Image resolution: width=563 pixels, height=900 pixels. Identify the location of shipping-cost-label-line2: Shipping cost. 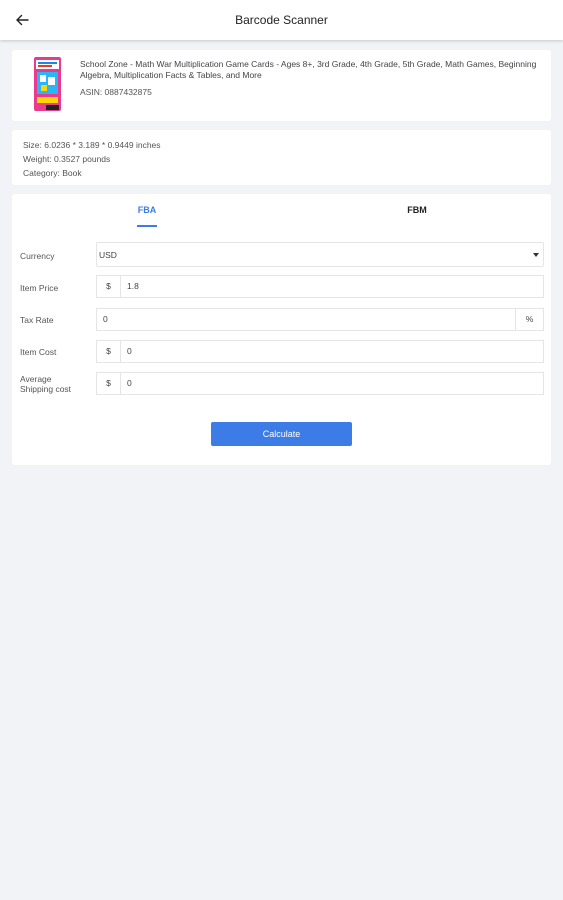
(46, 389).